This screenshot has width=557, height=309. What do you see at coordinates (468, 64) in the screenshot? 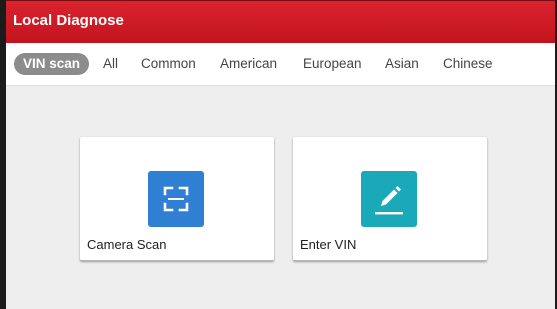
I see `tab-chinese: Chinese` at bounding box center [468, 64].